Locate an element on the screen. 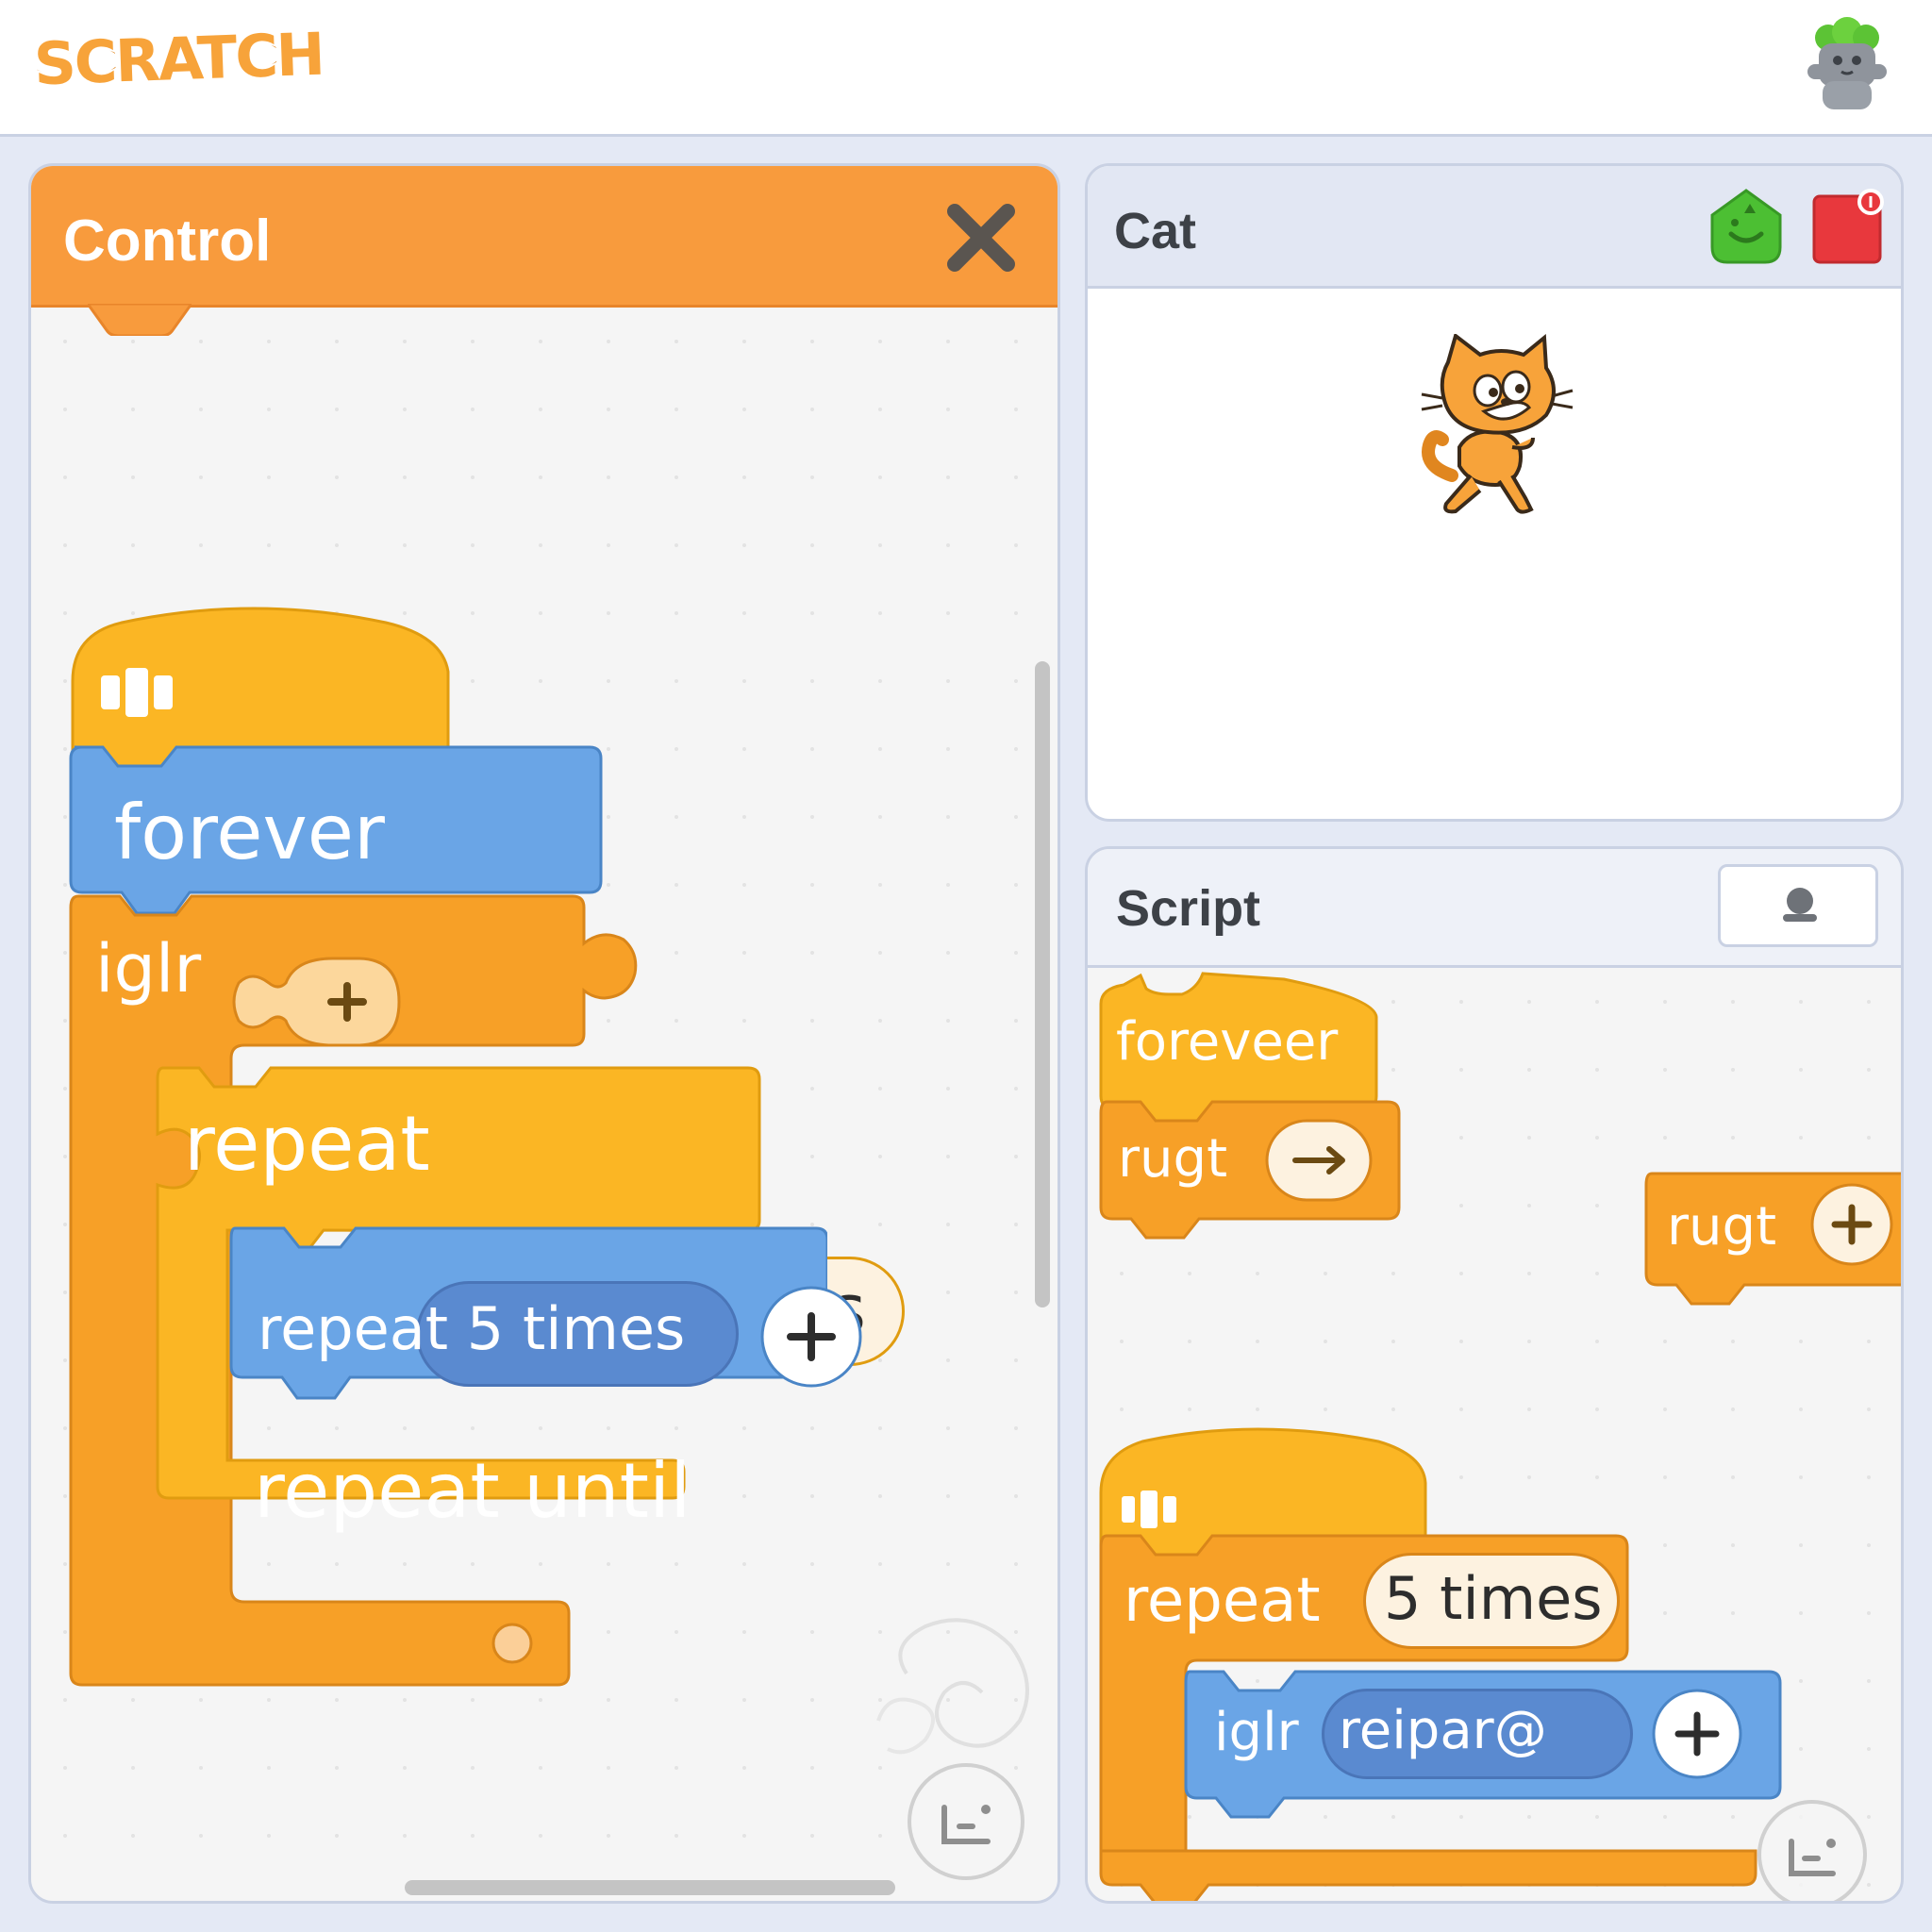 The image size is (1932, 1932). stage-title: Cat is located at coordinates (1155, 231).